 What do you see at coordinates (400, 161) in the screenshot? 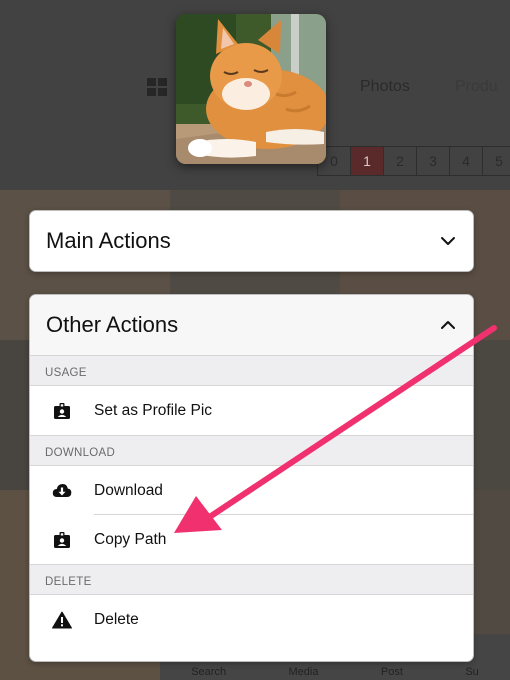
I see `page-button: 2` at bounding box center [400, 161].